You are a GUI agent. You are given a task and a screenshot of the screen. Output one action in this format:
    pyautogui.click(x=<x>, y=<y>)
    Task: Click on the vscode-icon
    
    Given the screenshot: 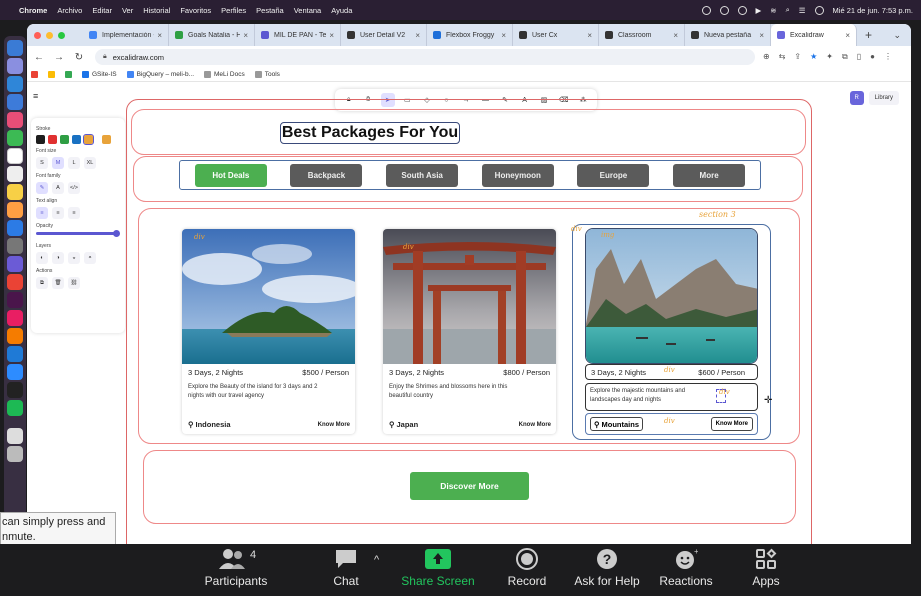 What is the action you would take?
    pyautogui.click(x=15, y=354)
    